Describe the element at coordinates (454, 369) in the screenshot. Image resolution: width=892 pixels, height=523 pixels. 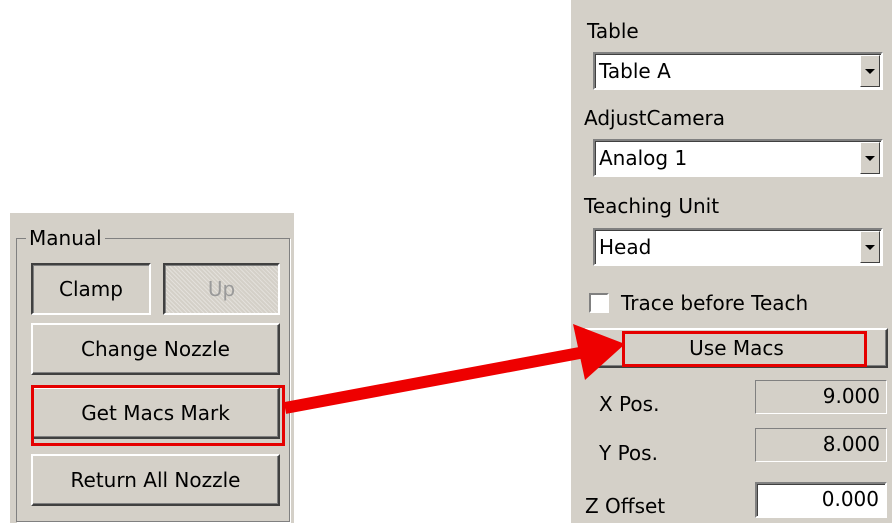
I see `annotation-arrow` at that location.